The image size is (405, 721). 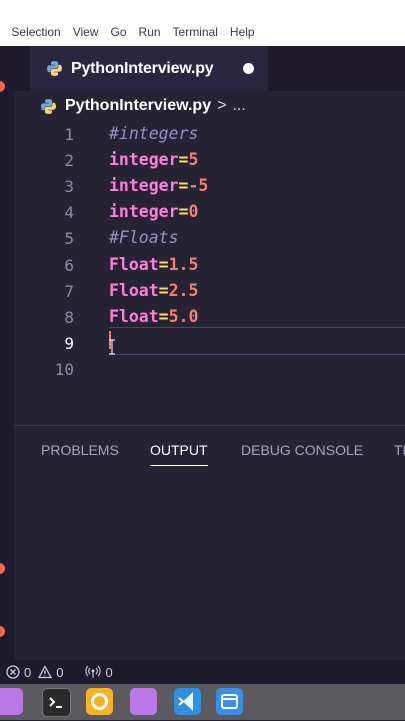 I want to click on window-icon, so click(x=229, y=701).